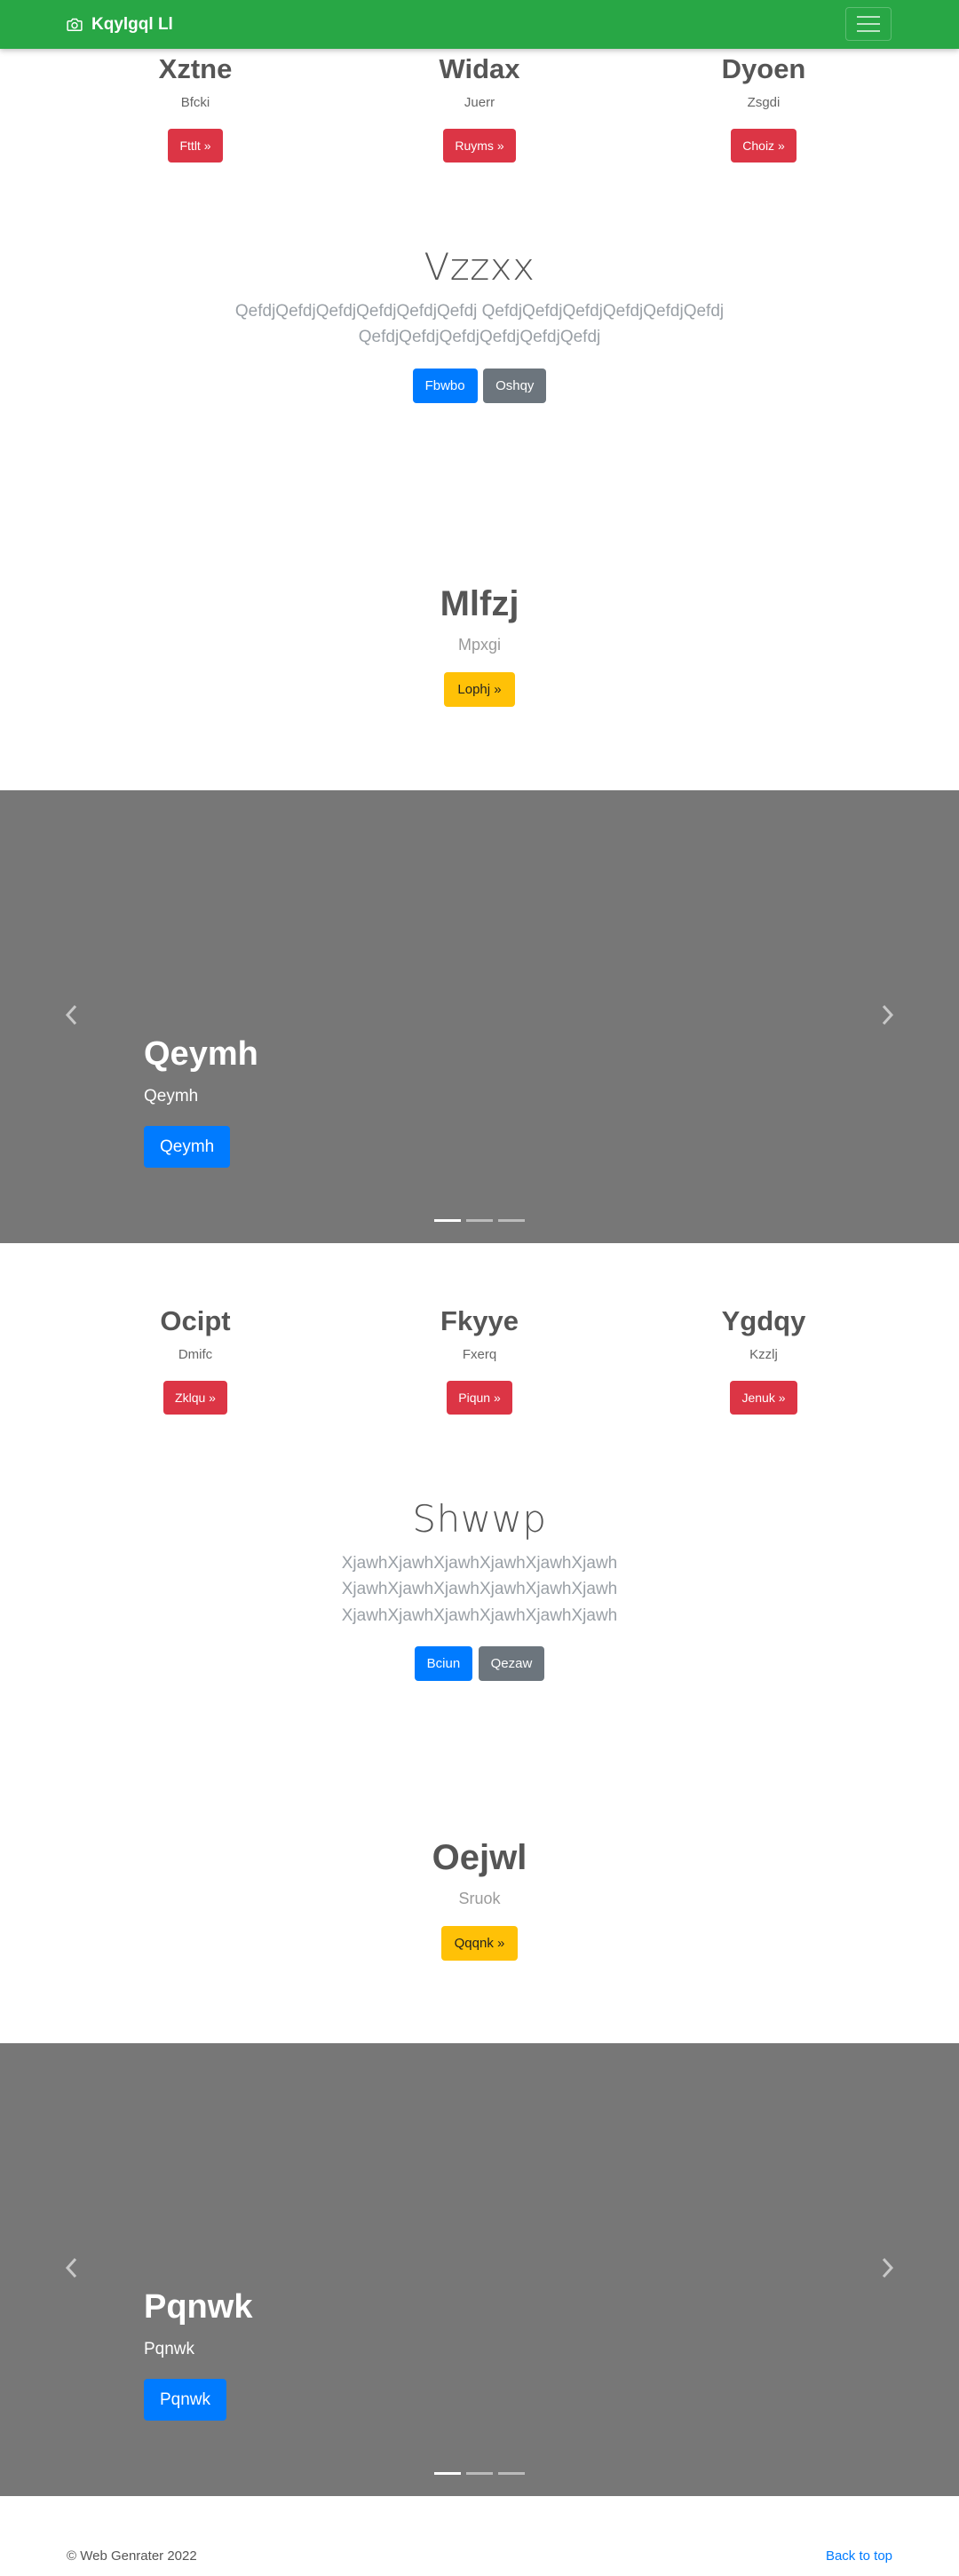 Image resolution: width=959 pixels, height=2576 pixels. Describe the element at coordinates (479, 25) in the screenshot. I see `navbar: Kqylgql Ll` at that location.